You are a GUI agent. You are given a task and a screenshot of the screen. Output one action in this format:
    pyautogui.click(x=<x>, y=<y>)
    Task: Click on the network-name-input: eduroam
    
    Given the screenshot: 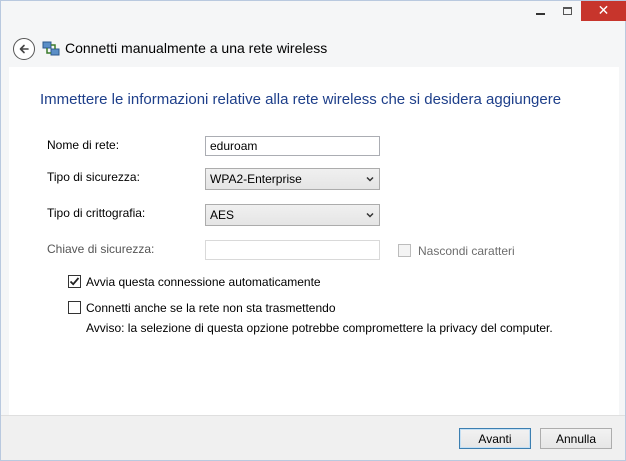 What is the action you would take?
    pyautogui.click(x=292, y=146)
    